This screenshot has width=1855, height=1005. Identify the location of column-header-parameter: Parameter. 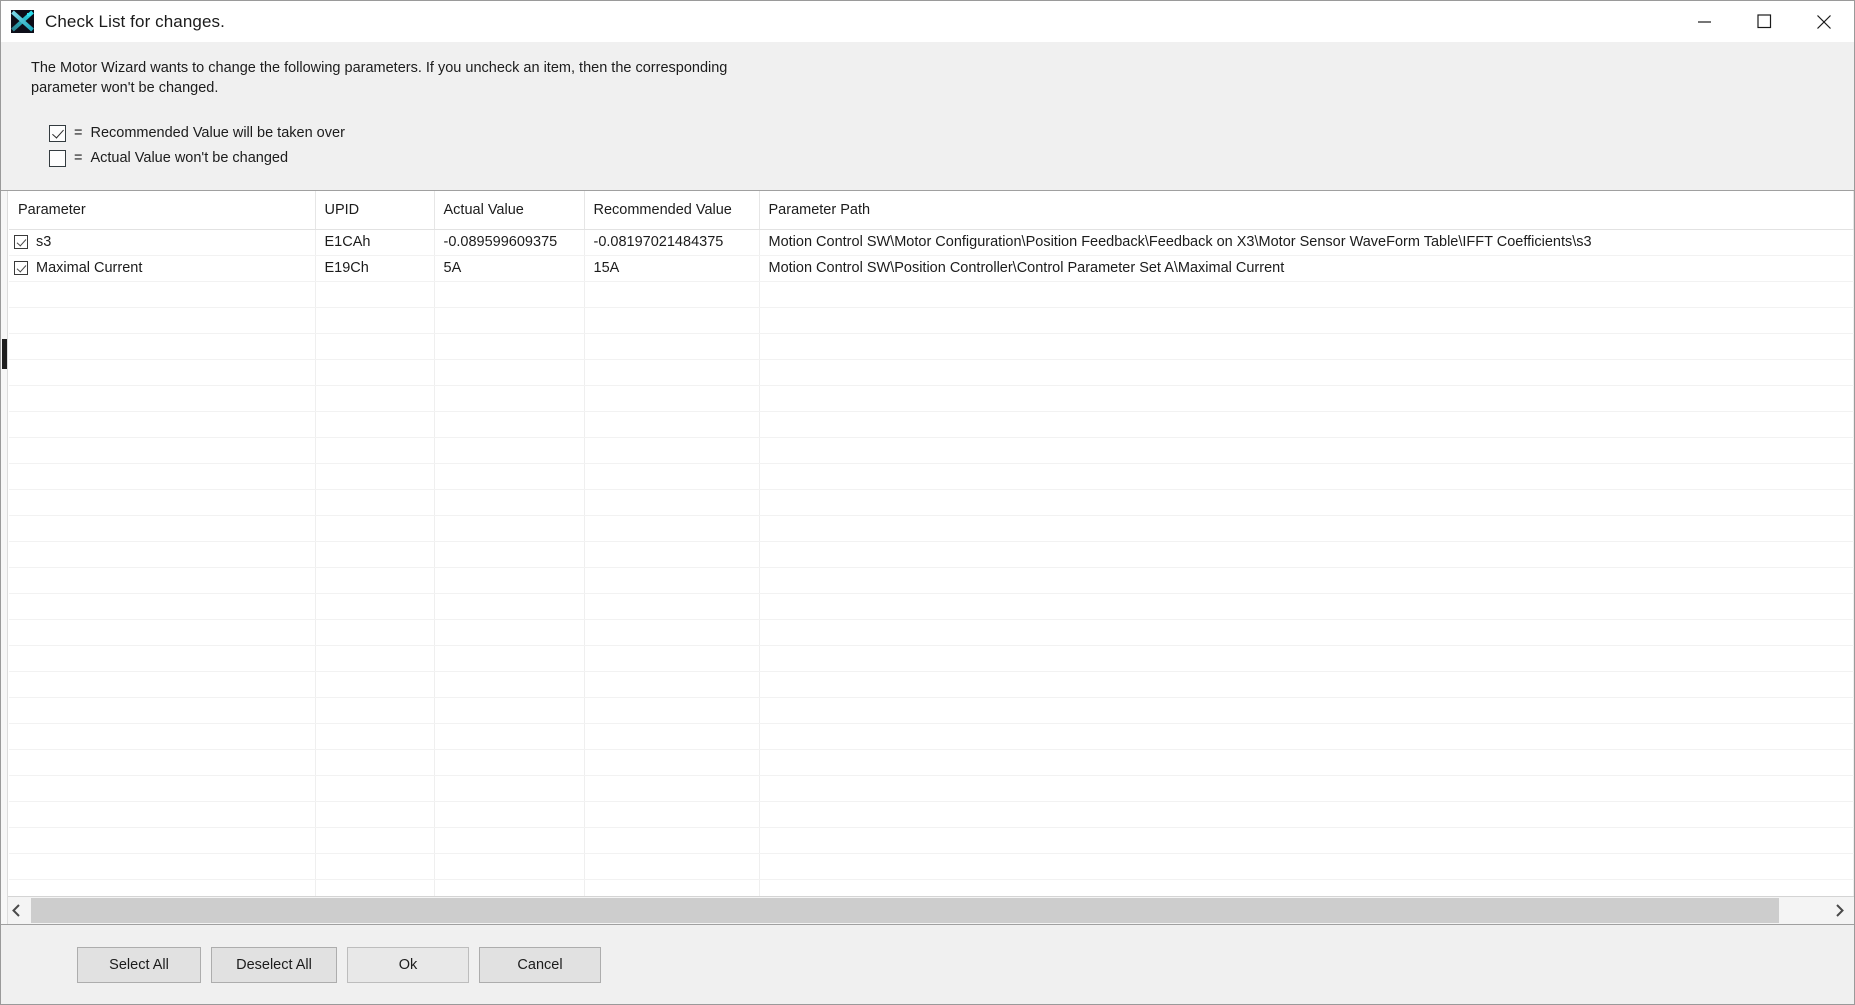
(162, 210).